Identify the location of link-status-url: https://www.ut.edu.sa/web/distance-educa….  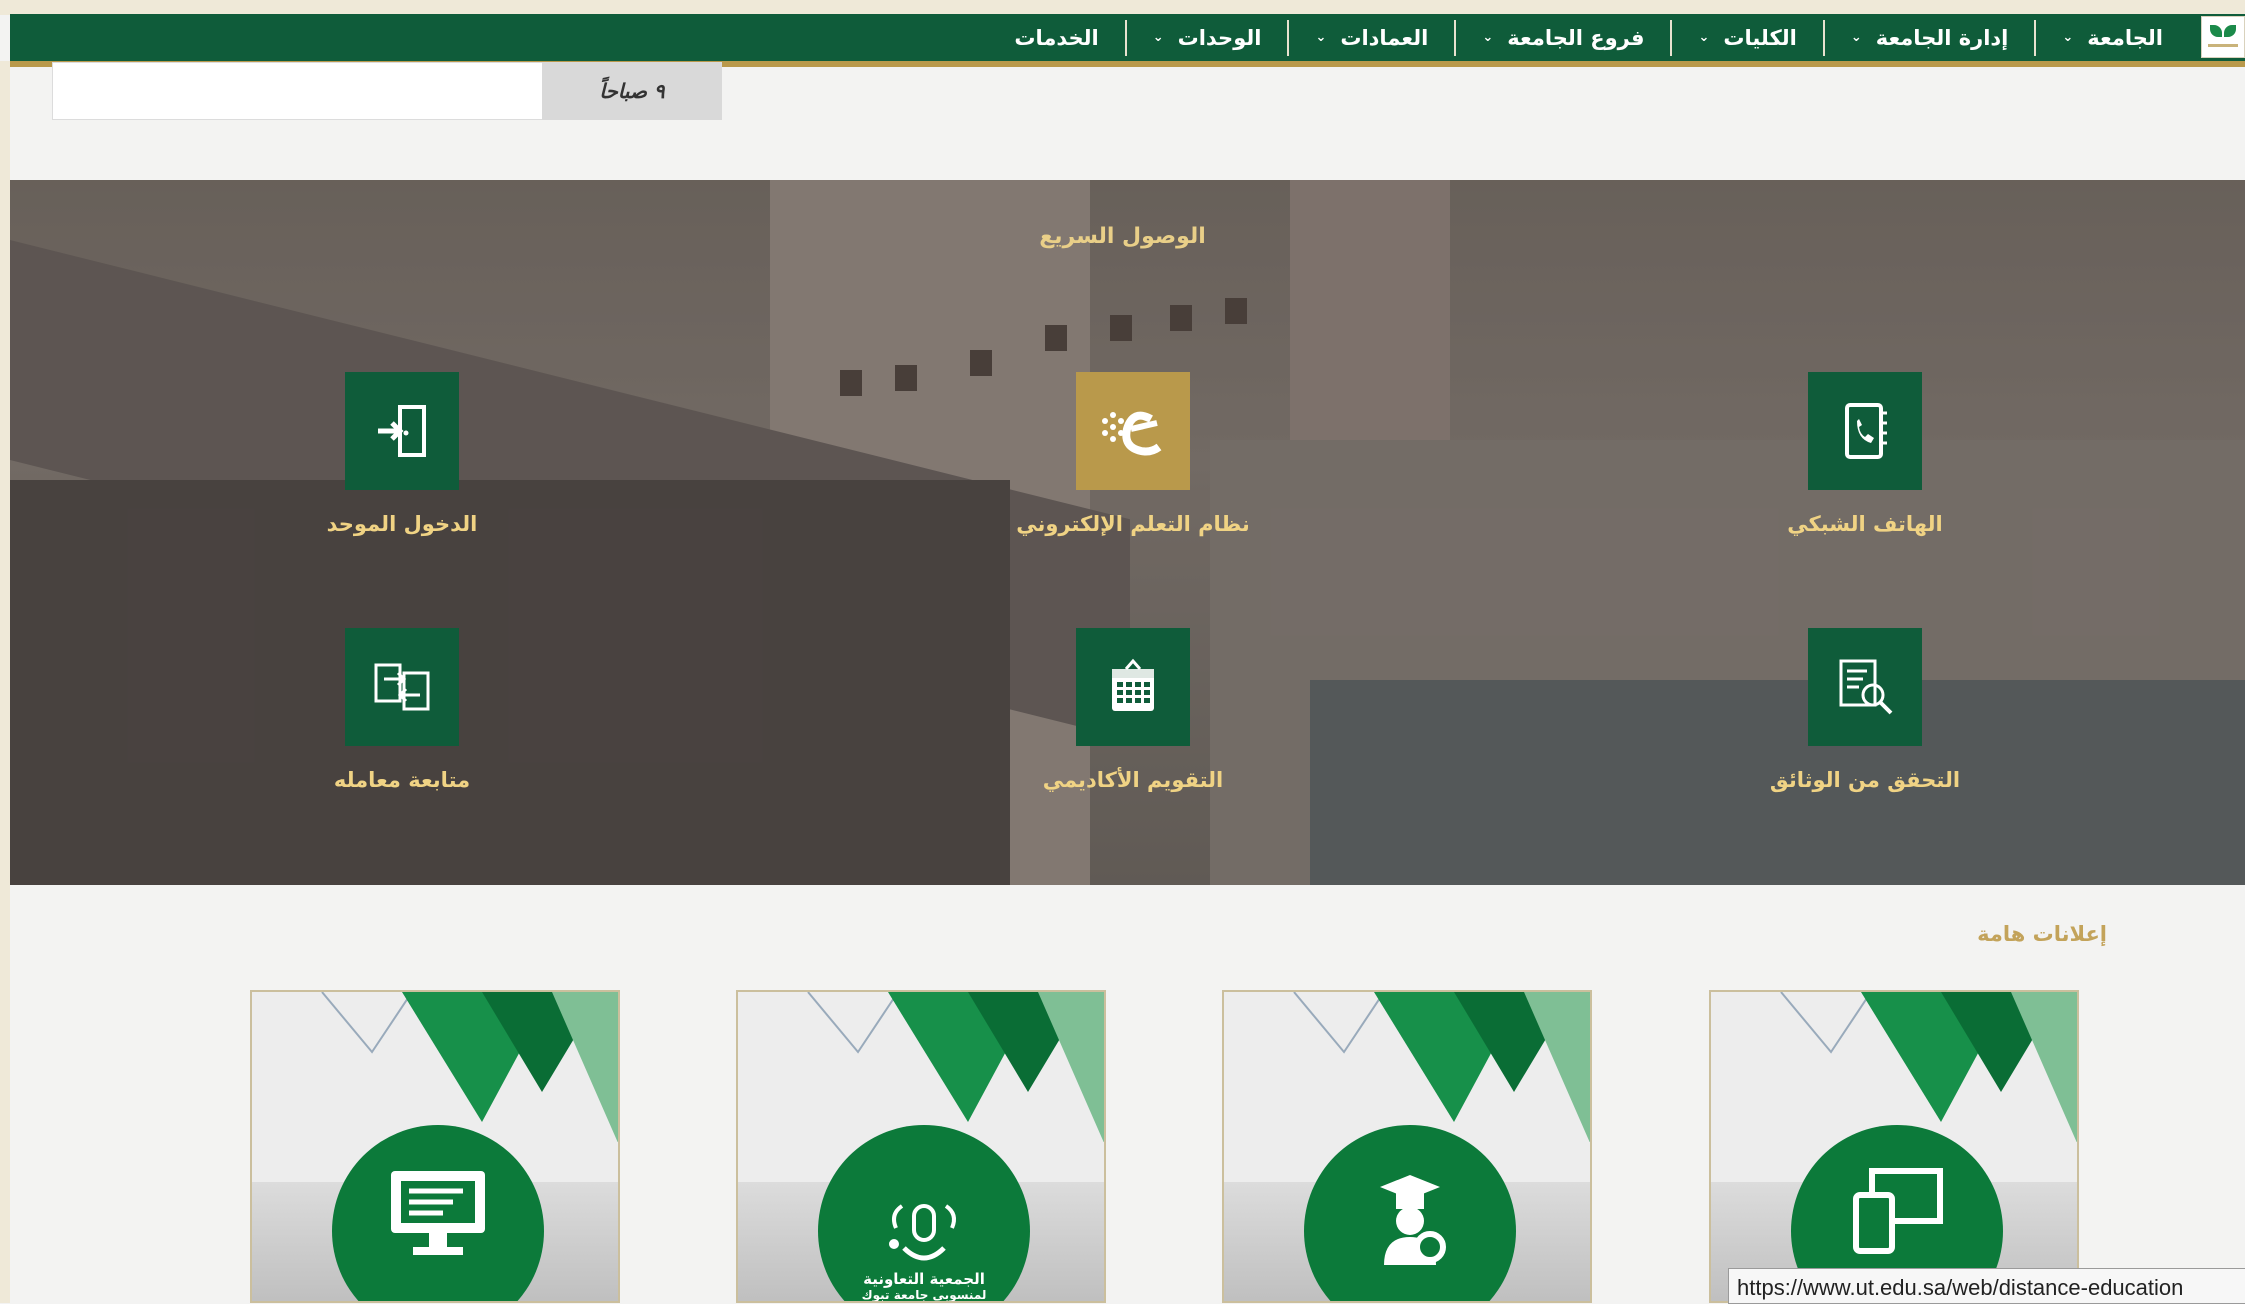
(1986, 1286).